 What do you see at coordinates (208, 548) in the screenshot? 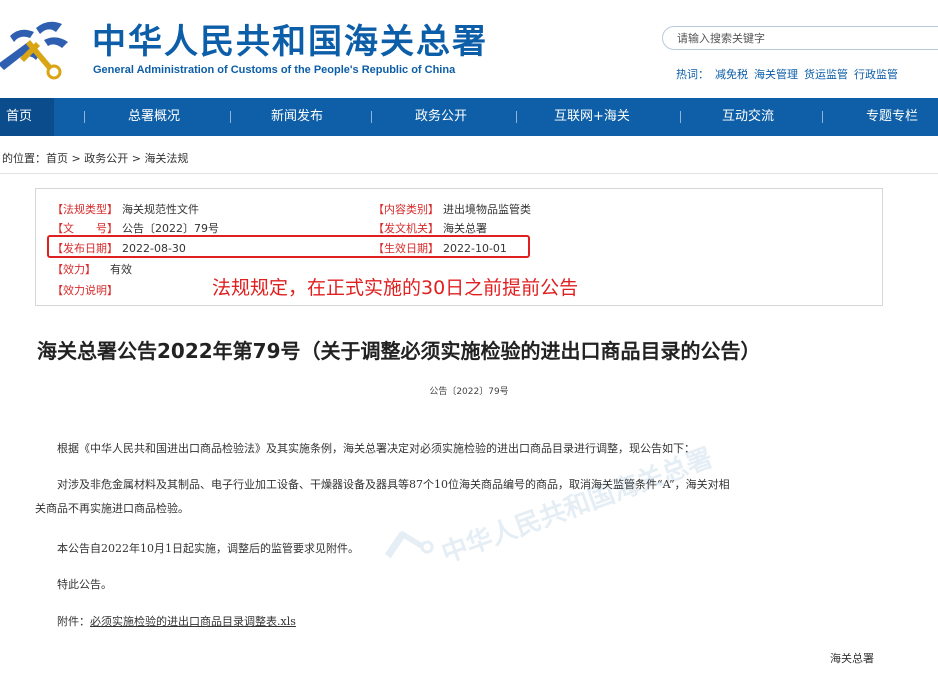
I see `article-paragraph: 本公告自2022年10月1日起实施，调整后的监管要求见附件。` at bounding box center [208, 548].